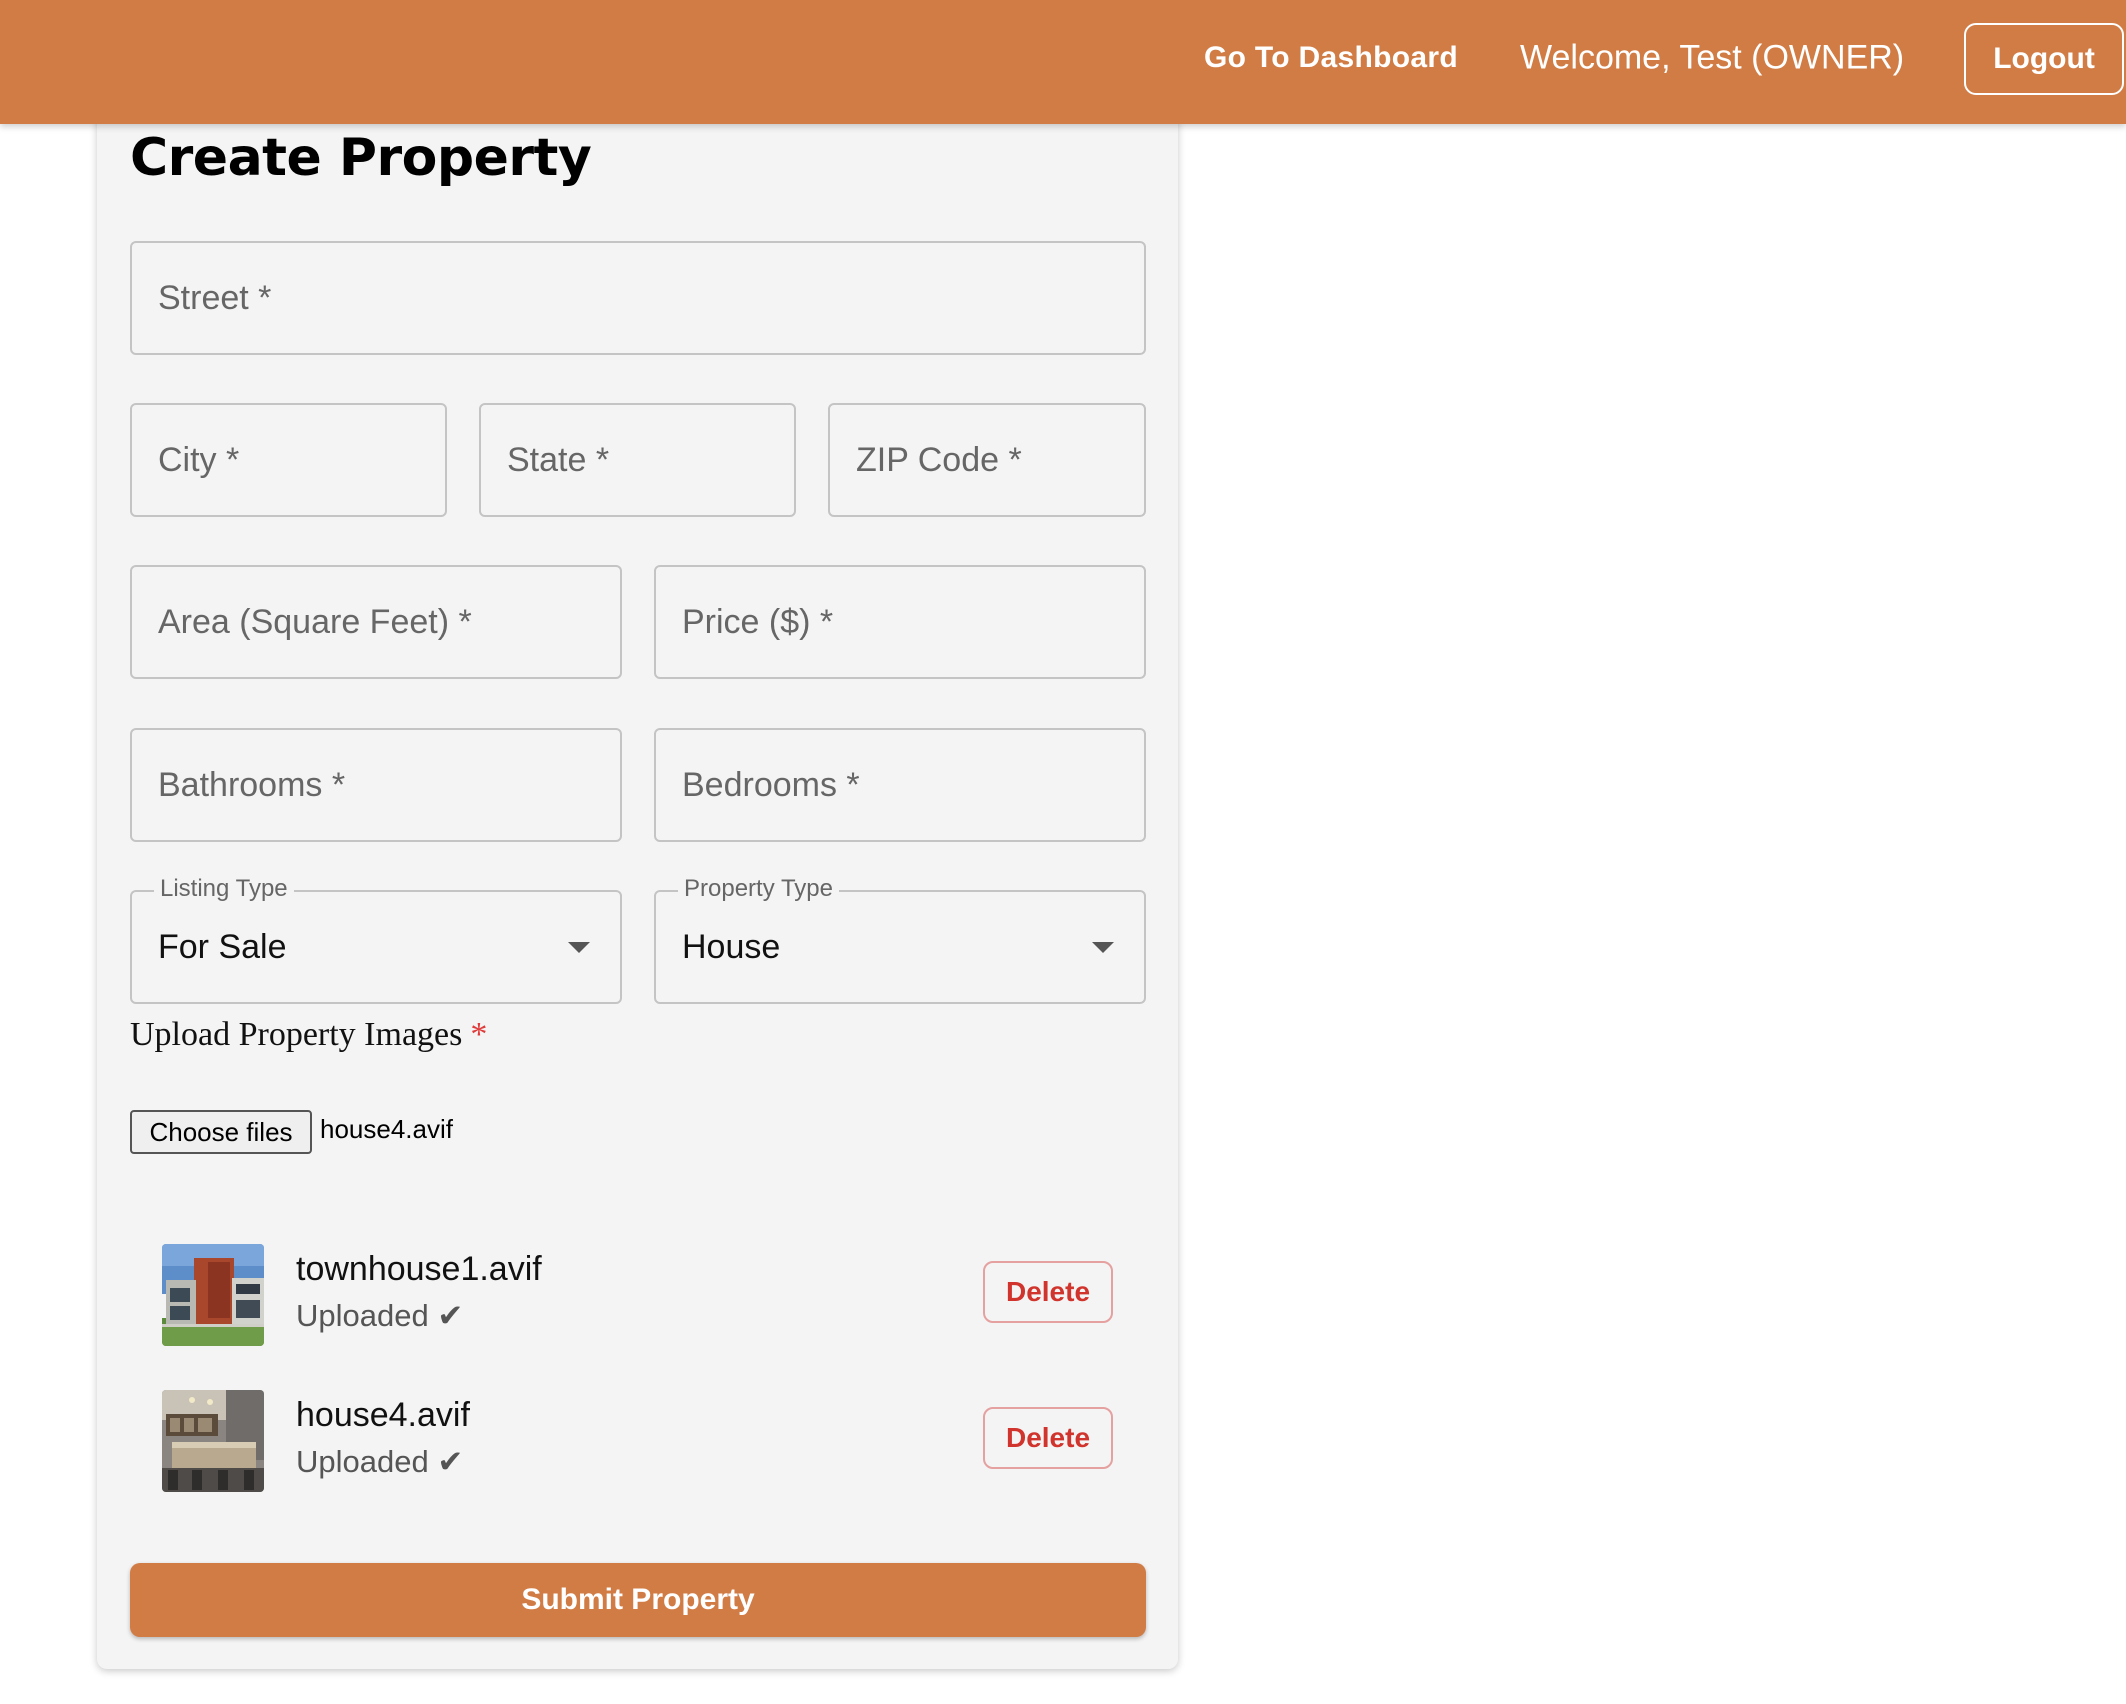 The height and width of the screenshot is (1704, 2126). Describe the element at coordinates (758, 889) in the screenshot. I see `property-type-label: Property Type` at that location.